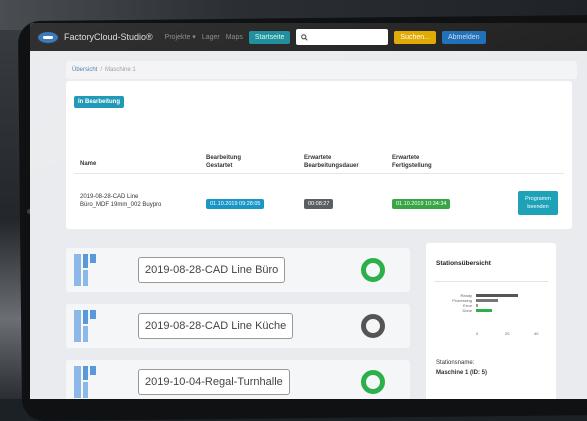  I want to click on brand-logo-icon, so click(48, 37).